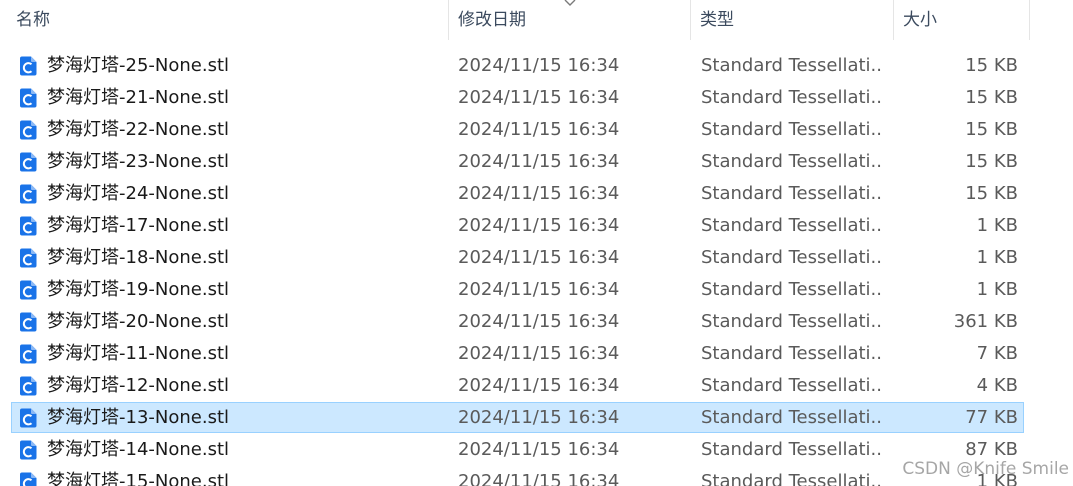 The height and width of the screenshot is (486, 1073). I want to click on column-header-size: 大小, so click(966, 20).